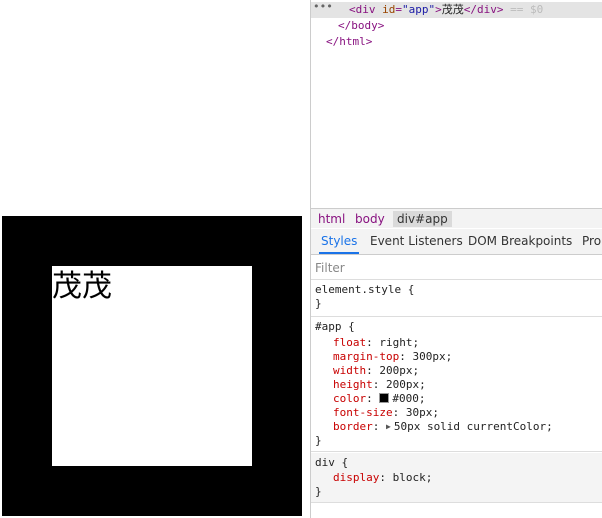 The width and height of the screenshot is (602, 518). Describe the element at coordinates (527, 9) in the screenshot. I see `selected-hint: == $0` at that location.